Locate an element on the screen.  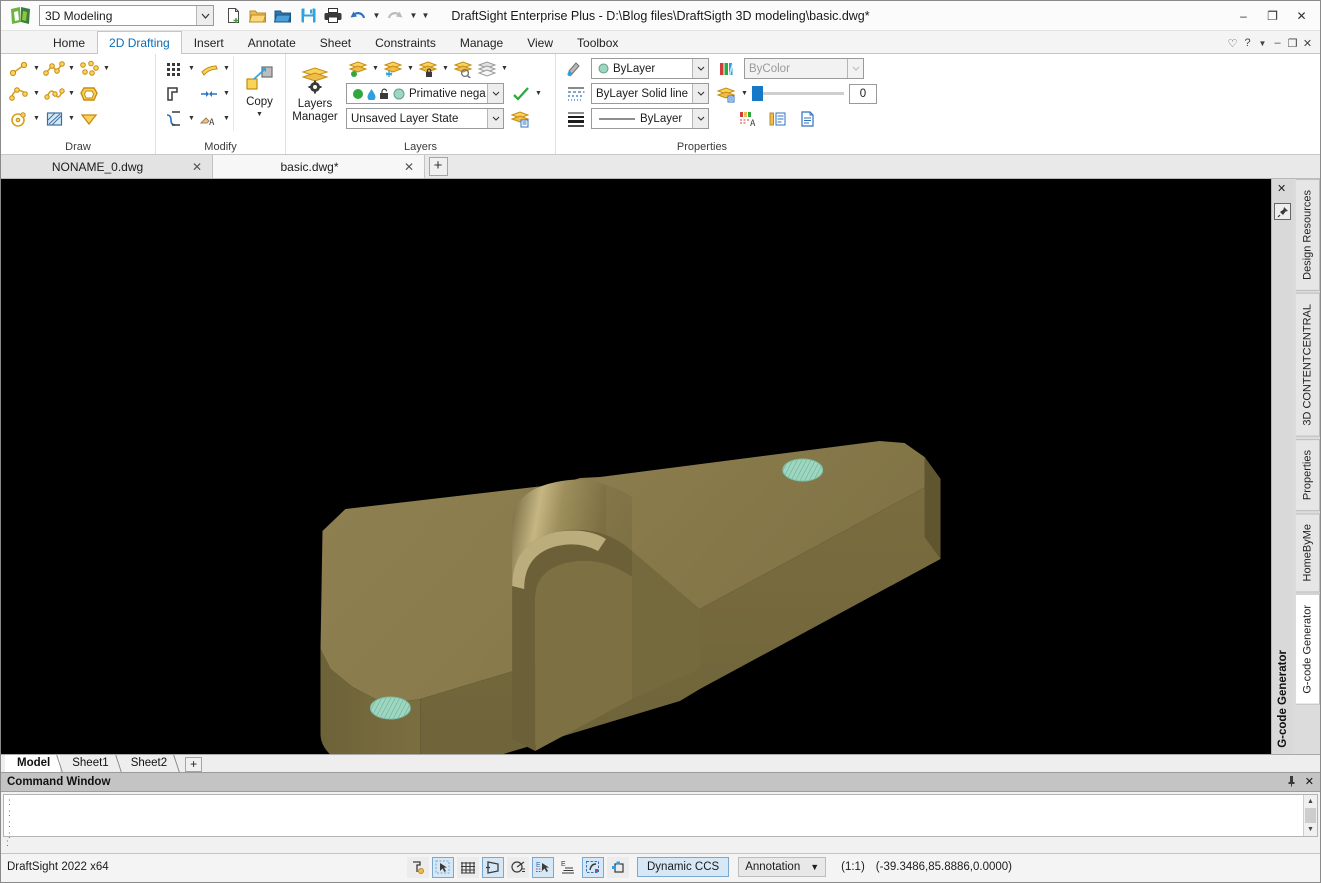
entity-snap-icon: E is located at coordinates (543, 867).